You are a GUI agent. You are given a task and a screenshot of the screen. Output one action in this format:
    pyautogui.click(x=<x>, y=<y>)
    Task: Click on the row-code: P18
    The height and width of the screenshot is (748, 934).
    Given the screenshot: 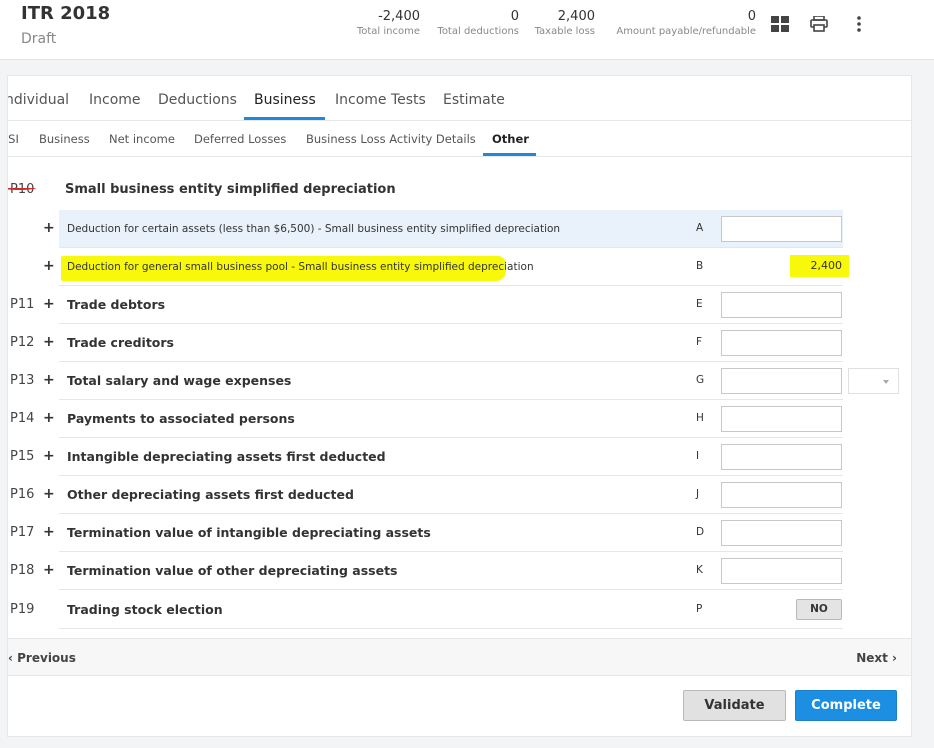 What is the action you would take?
    pyautogui.click(x=22, y=570)
    